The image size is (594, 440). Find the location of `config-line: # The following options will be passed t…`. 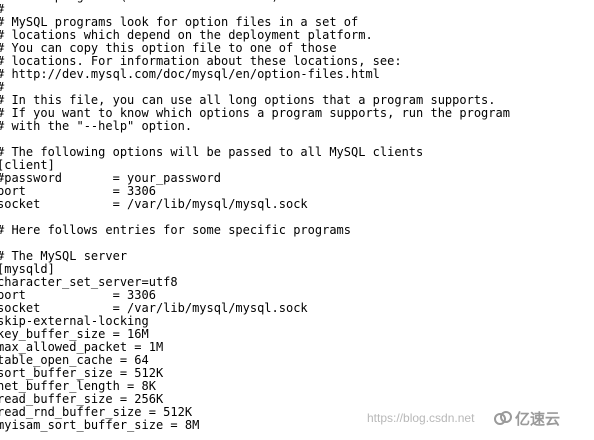

config-line: # The following options will be passed t… is located at coordinates (212, 152).